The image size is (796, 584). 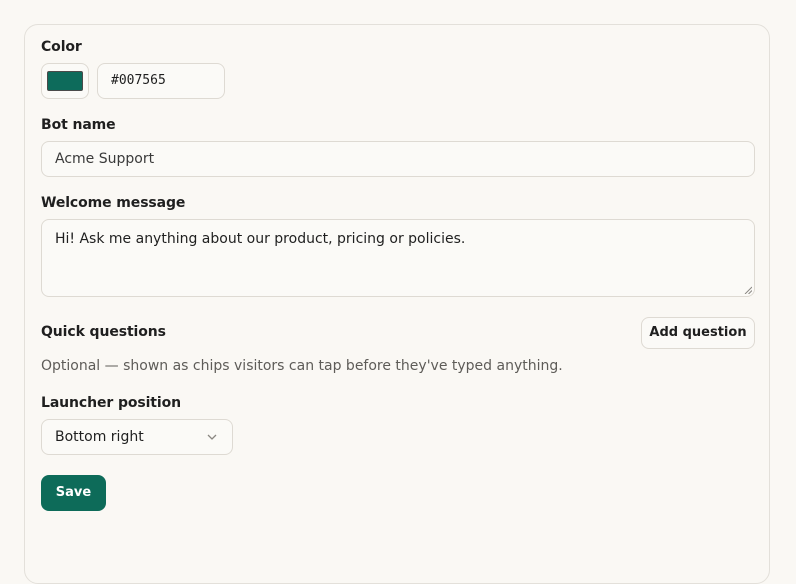 I want to click on resize-grip-icon, so click(x=748, y=290).